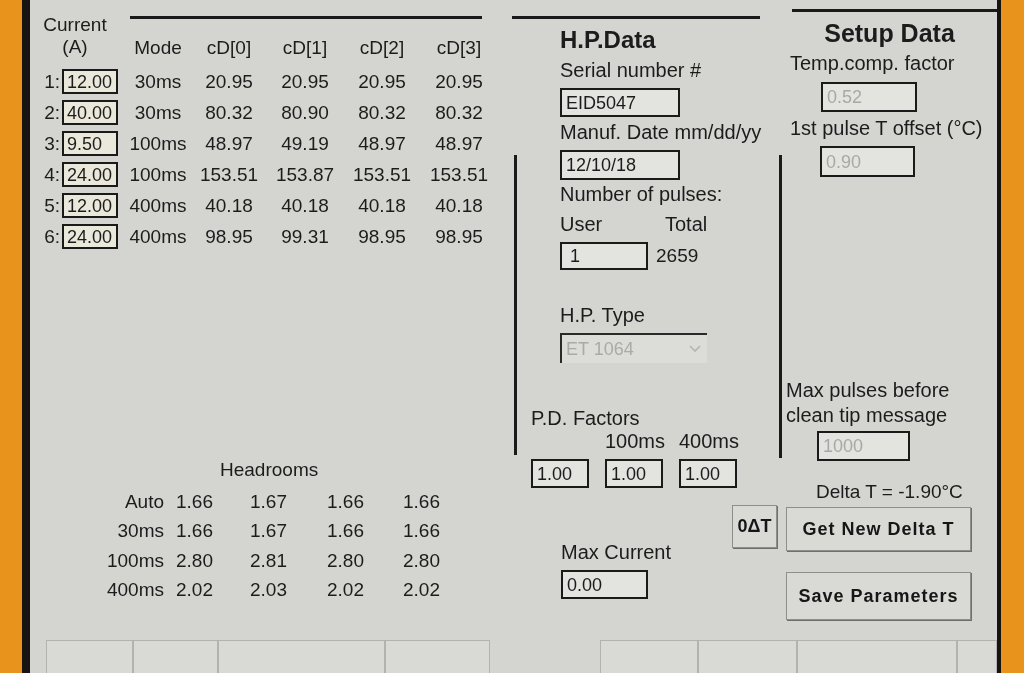  Describe the element at coordinates (886, 128) in the screenshot. I see `field-label: 1st pulse T offset (°C)` at that location.